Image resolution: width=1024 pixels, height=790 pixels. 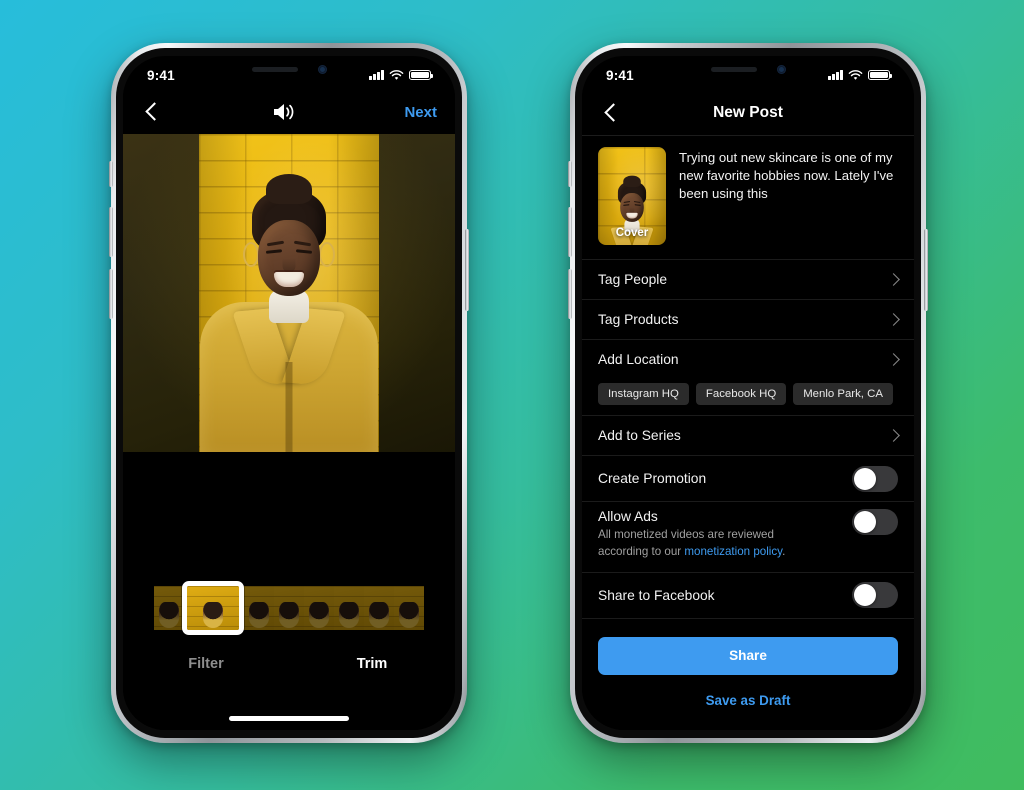 I want to click on location-chip: Instagram HQ, so click(x=643, y=394).